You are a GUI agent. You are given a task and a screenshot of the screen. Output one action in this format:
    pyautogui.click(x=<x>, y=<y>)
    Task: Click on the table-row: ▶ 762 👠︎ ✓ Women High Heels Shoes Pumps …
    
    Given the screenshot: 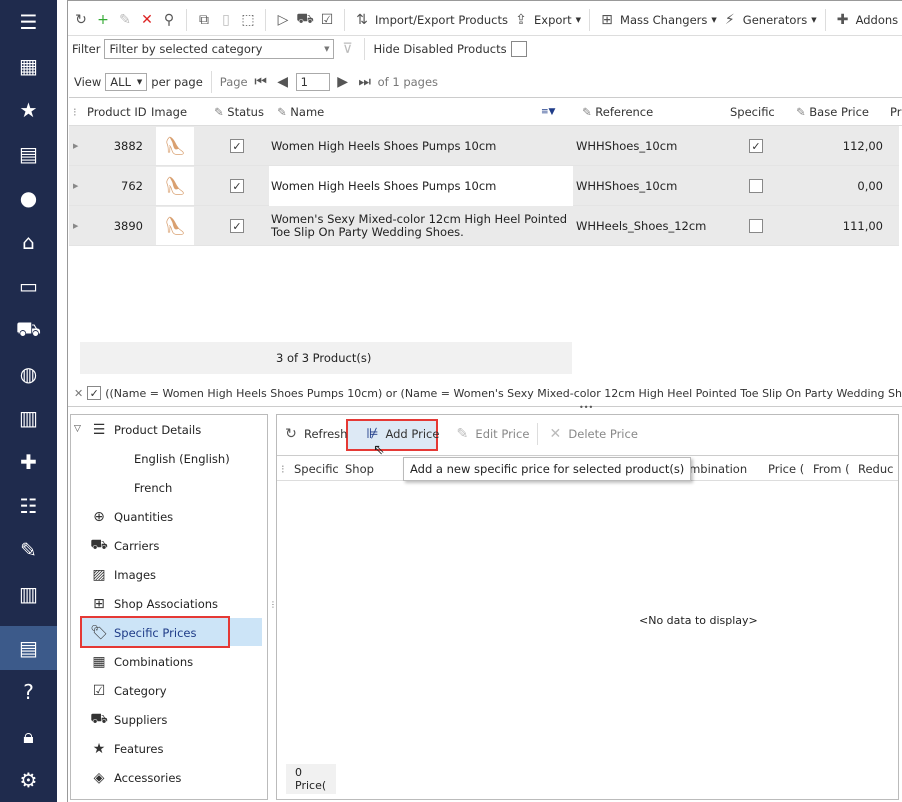 What is the action you would take?
    pyautogui.click(x=484, y=186)
    